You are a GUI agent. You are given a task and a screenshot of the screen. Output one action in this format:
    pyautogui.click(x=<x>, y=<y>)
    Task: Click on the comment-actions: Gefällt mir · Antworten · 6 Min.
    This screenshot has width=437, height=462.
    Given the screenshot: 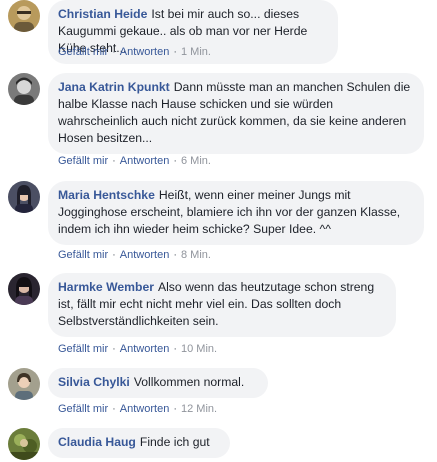 What is the action you would take?
    pyautogui.click(x=134, y=161)
    